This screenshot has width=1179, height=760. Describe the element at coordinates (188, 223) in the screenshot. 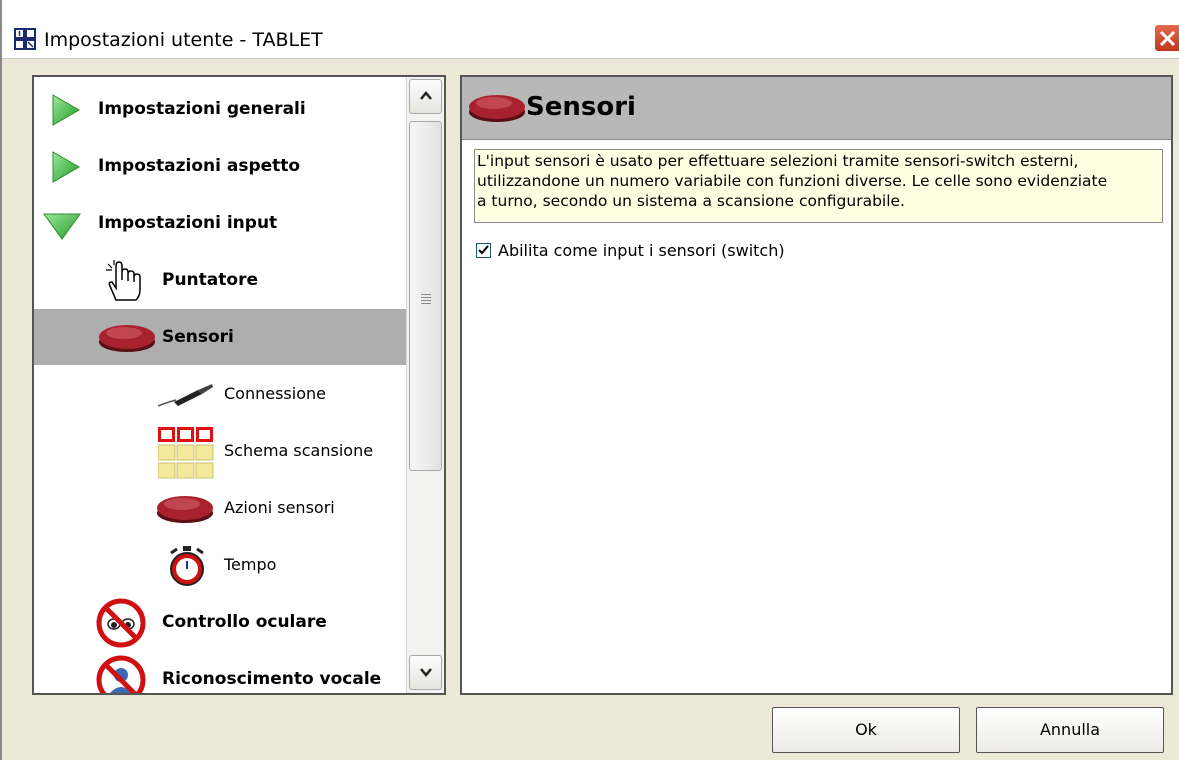

I see `tree-label: Impostazioni input` at that location.